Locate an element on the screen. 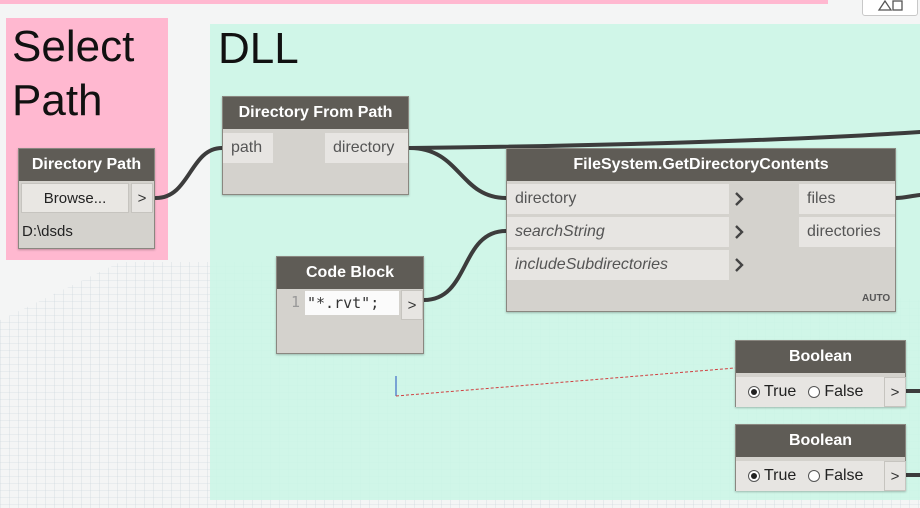 This screenshot has width=920, height=508. input-port-searchstring: searchString is located at coordinates (618, 232).